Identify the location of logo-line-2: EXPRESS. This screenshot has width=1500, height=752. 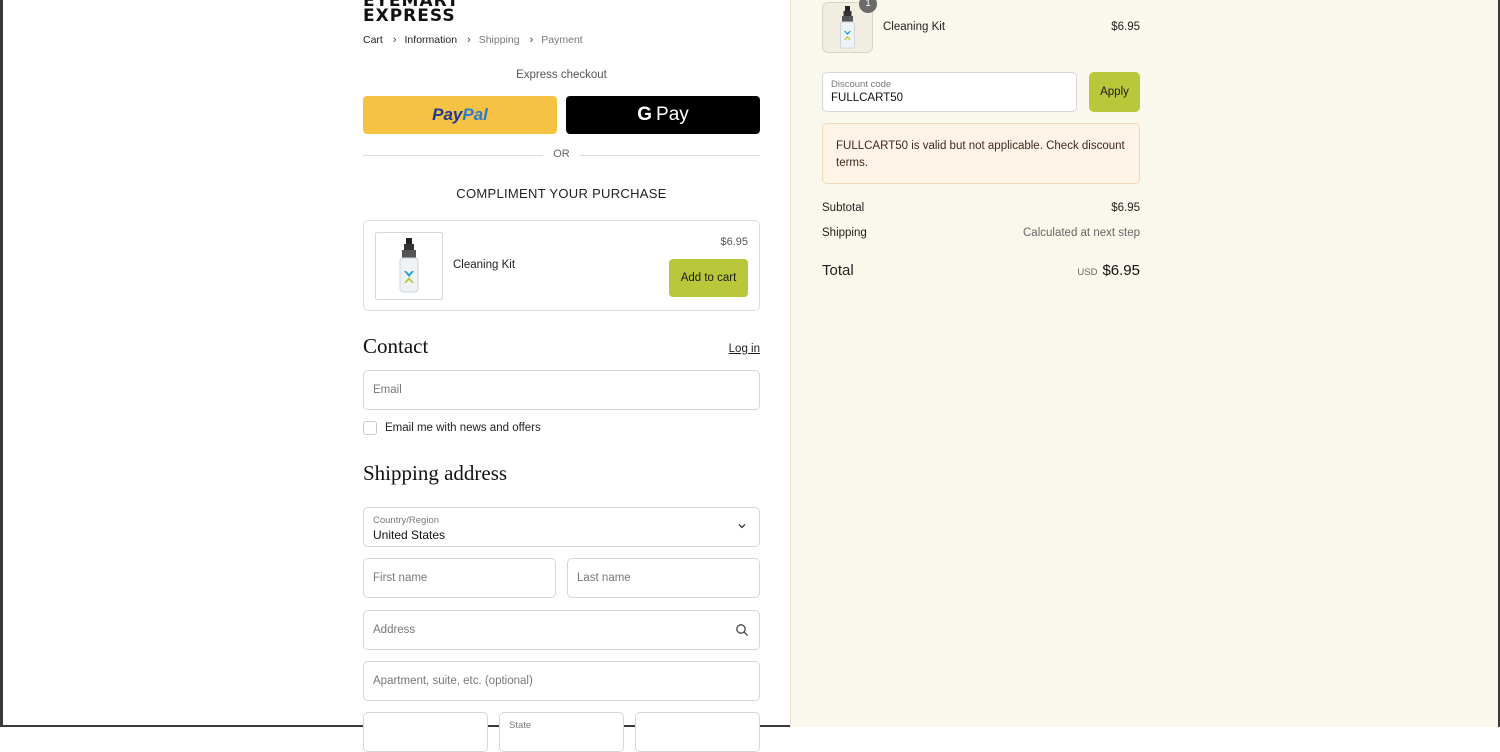
(409, 16).